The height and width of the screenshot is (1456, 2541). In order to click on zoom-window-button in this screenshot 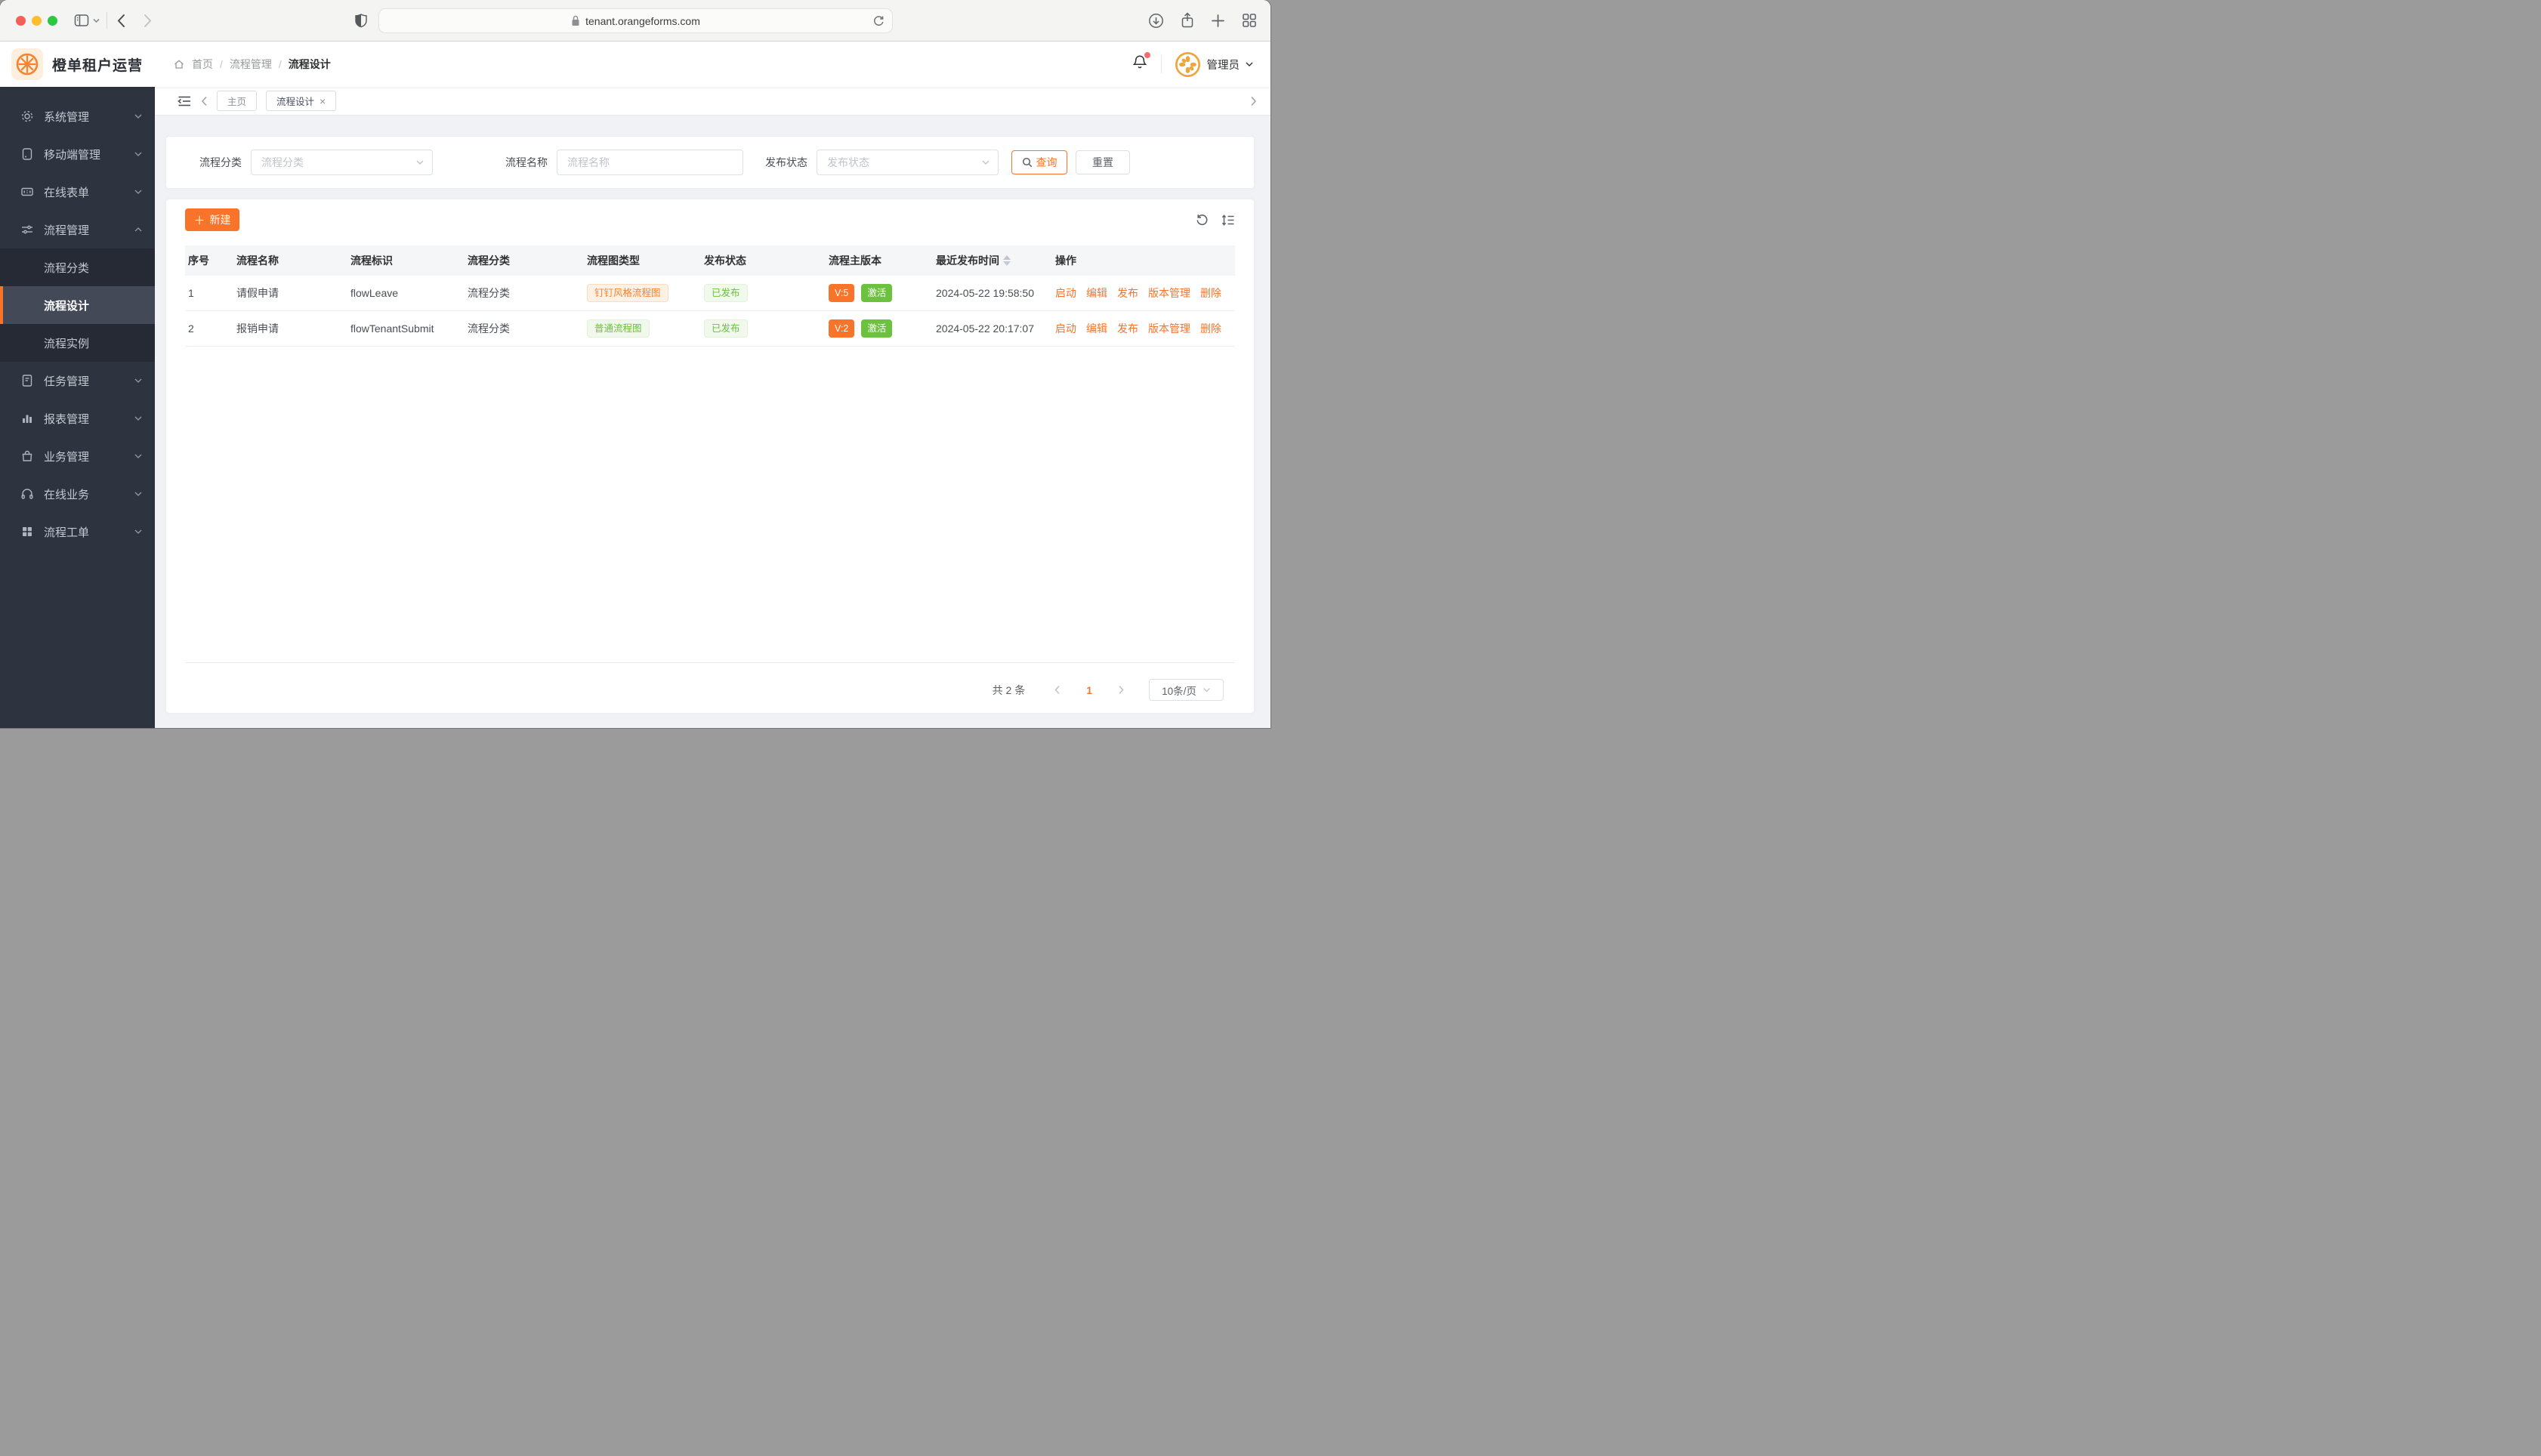, I will do `click(52, 20)`.